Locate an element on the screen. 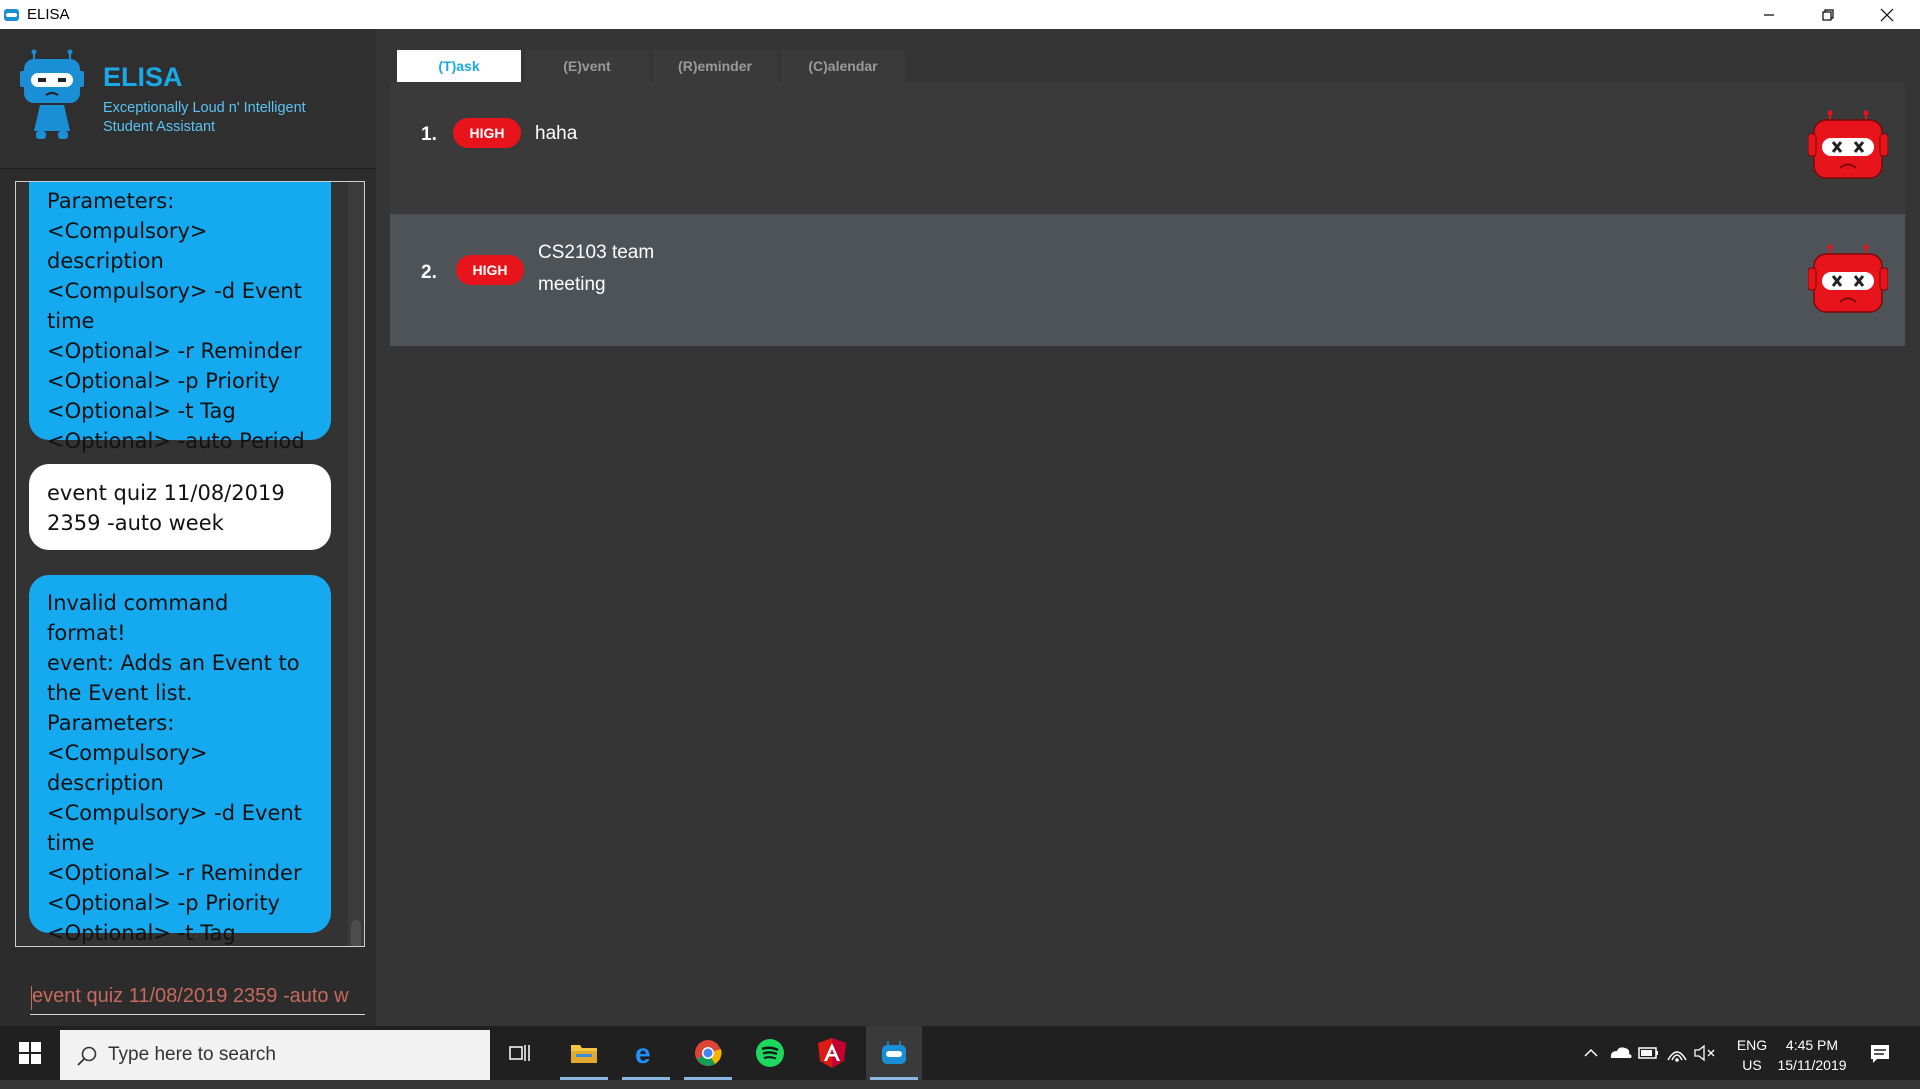 The height and width of the screenshot is (1089, 1920). file-explorer-taskbar-button is located at coordinates (584, 1053).